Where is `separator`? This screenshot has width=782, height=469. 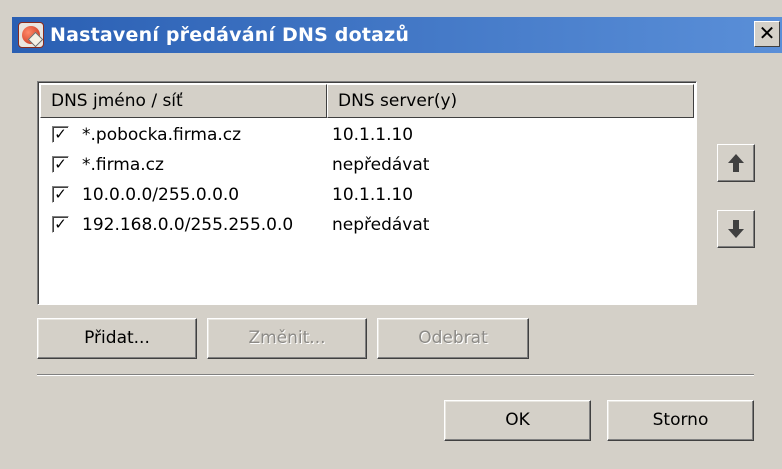
separator is located at coordinates (395, 375).